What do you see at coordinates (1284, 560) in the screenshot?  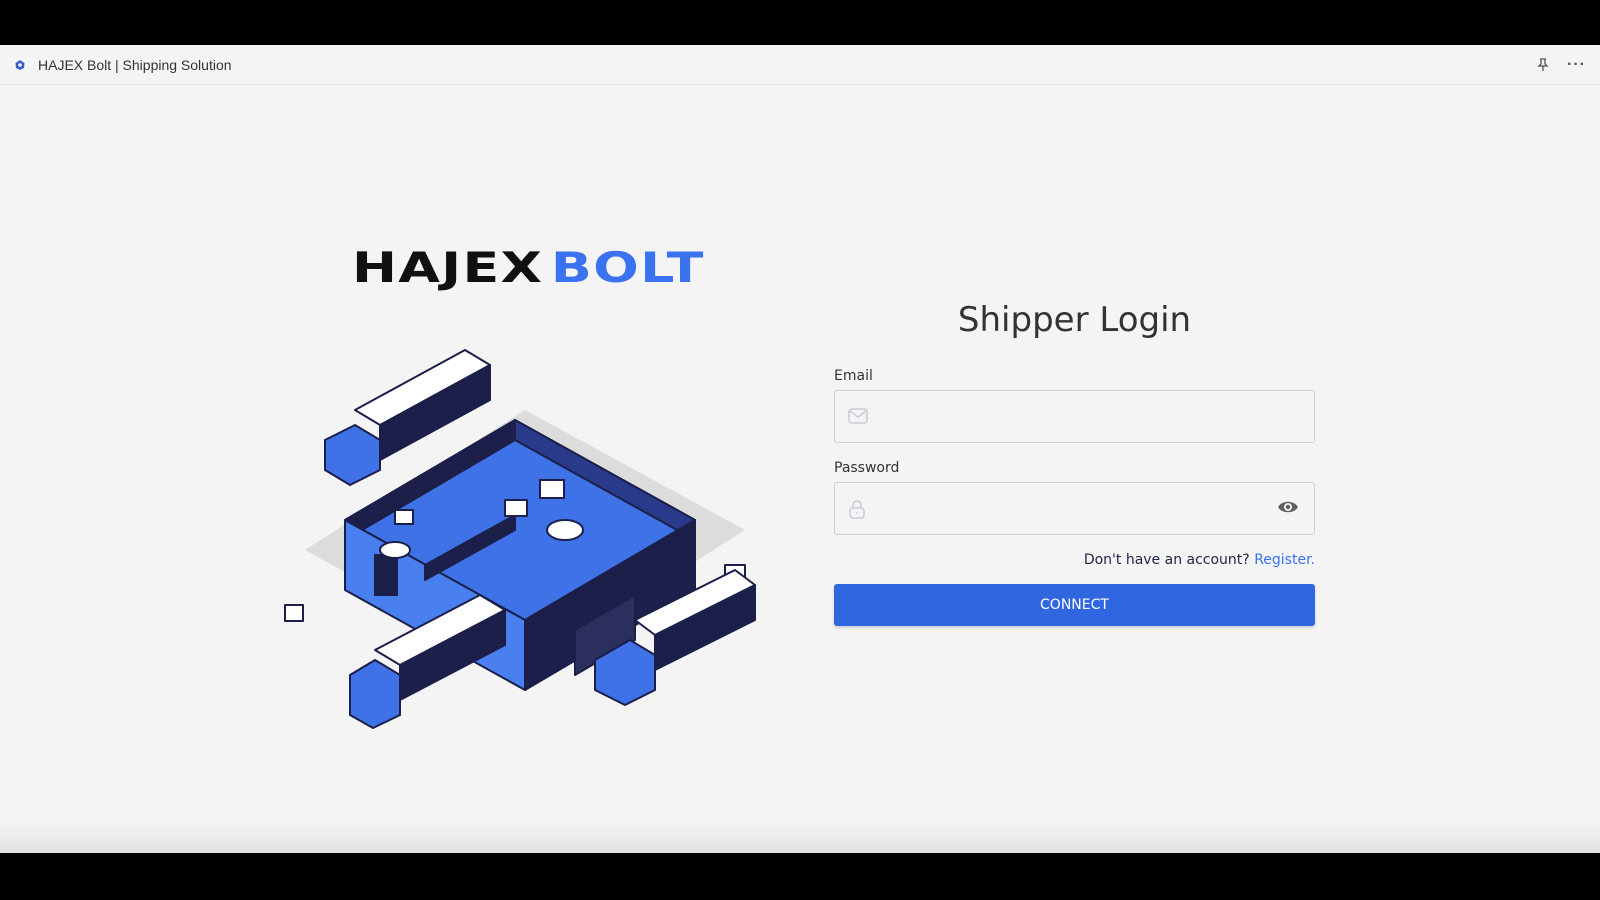 I see `register-link: Register.` at bounding box center [1284, 560].